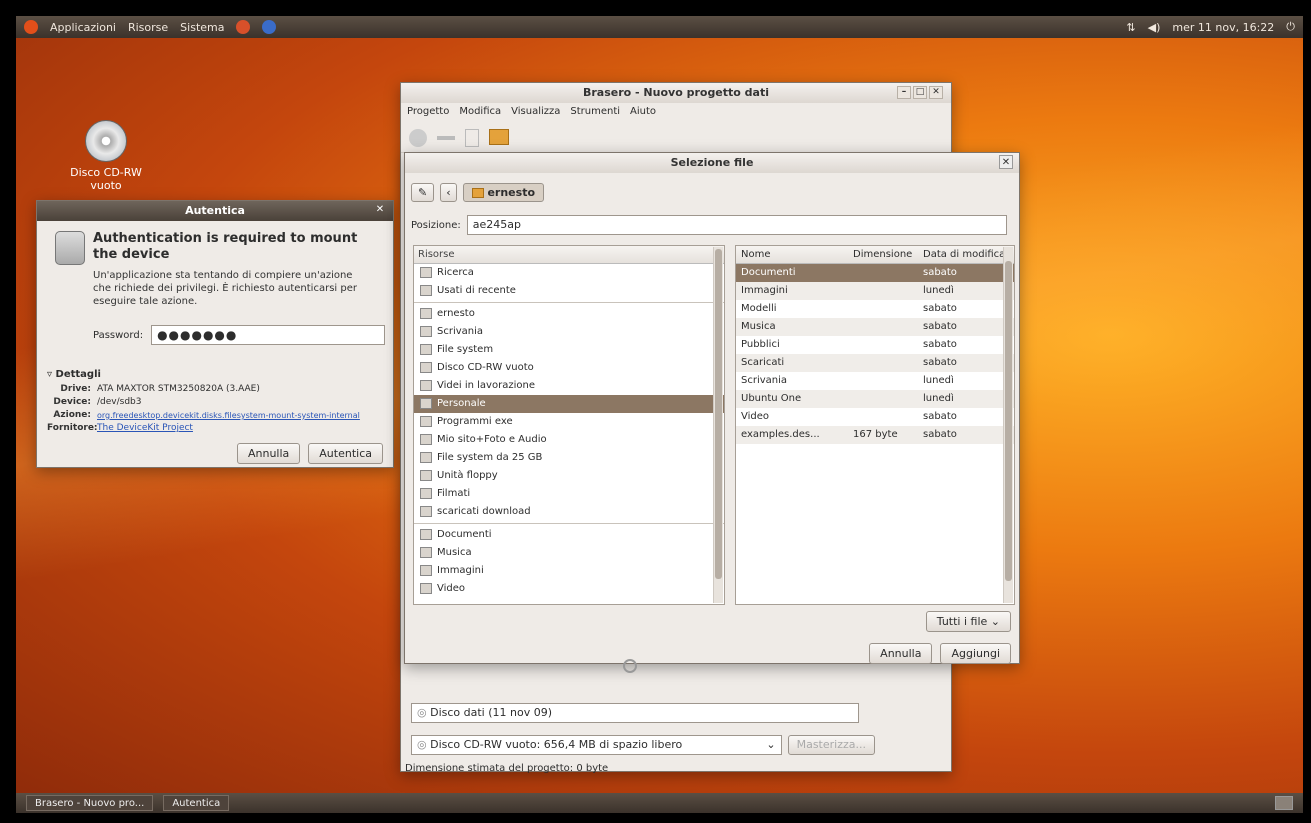  Describe the element at coordinates (569, 332) in the screenshot. I see `sidebar-item-scrivania: Scrivania` at that location.